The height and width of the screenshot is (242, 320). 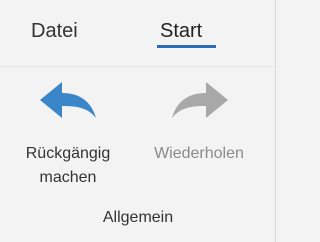 I want to click on tab-start: Start, so click(x=181, y=31).